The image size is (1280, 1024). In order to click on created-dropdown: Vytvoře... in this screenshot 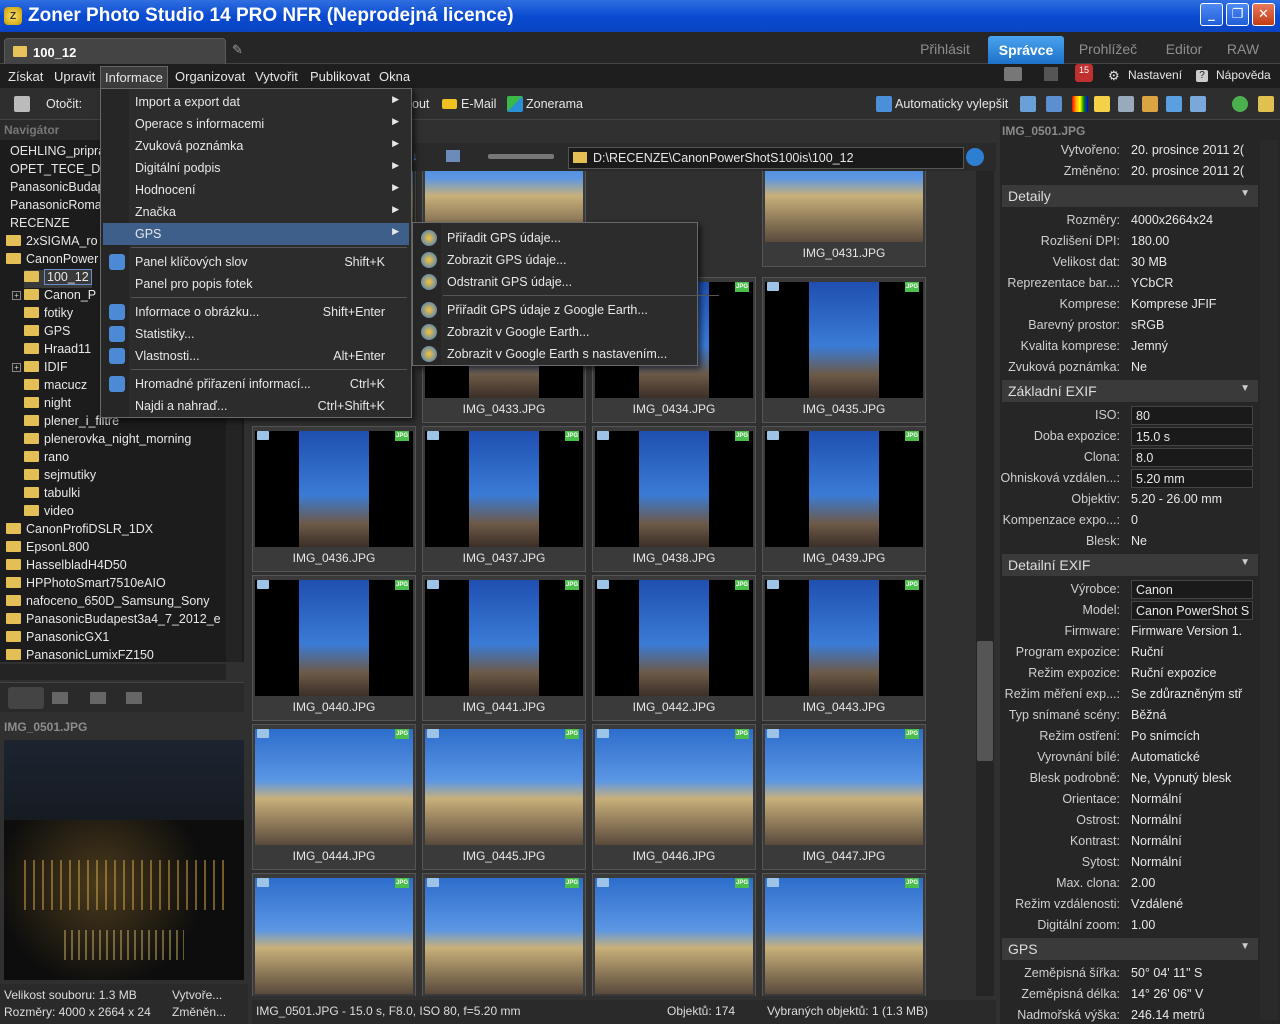, I will do `click(197, 995)`.